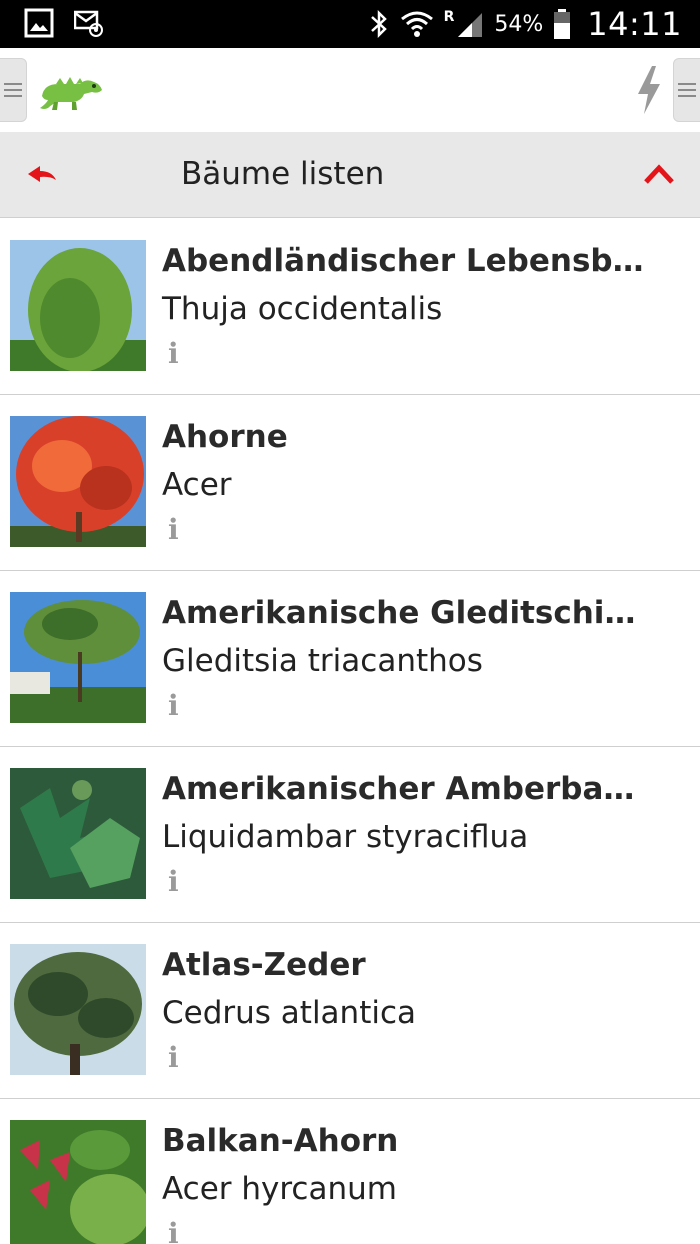  What do you see at coordinates (71, 93) in the screenshot?
I see `iguana-logo-icon` at bounding box center [71, 93].